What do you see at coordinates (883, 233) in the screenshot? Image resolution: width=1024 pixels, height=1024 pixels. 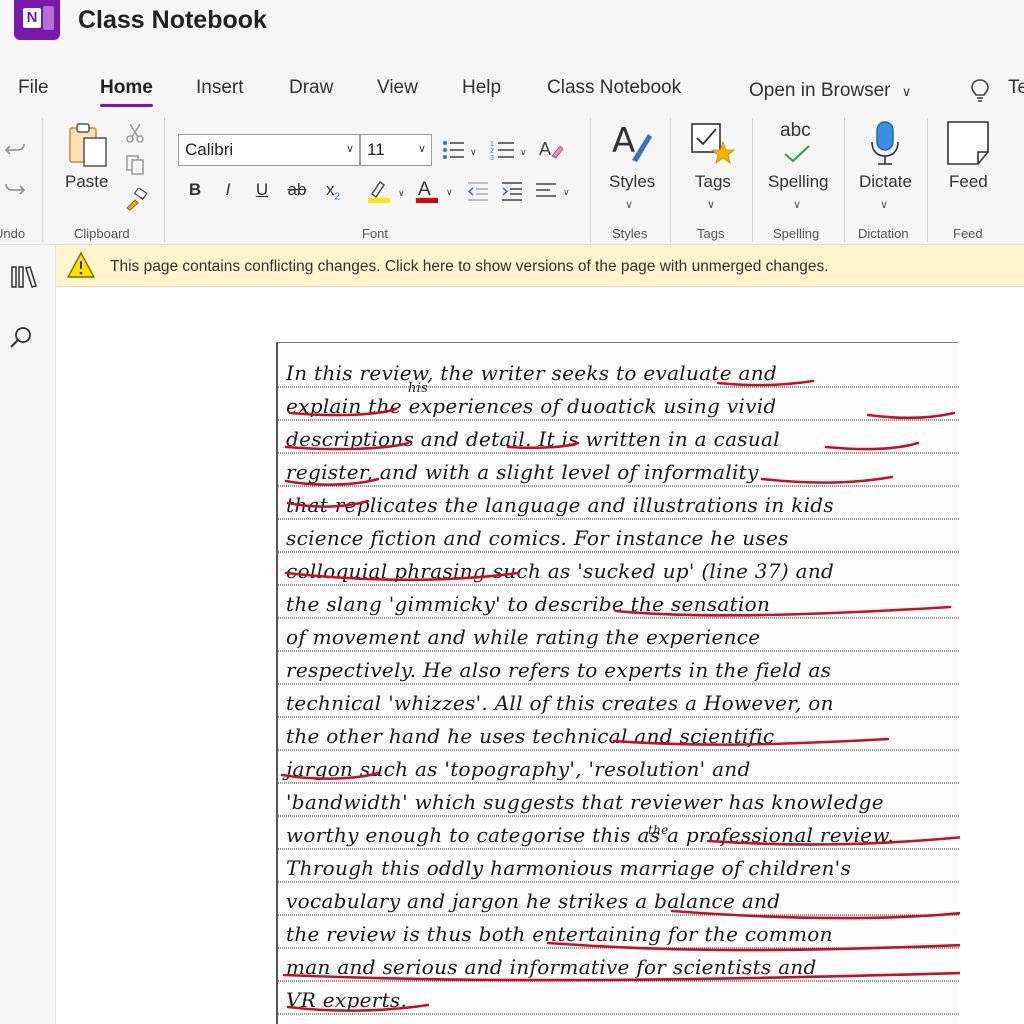 I see `dictation-group-label: Dictation` at bounding box center [883, 233].